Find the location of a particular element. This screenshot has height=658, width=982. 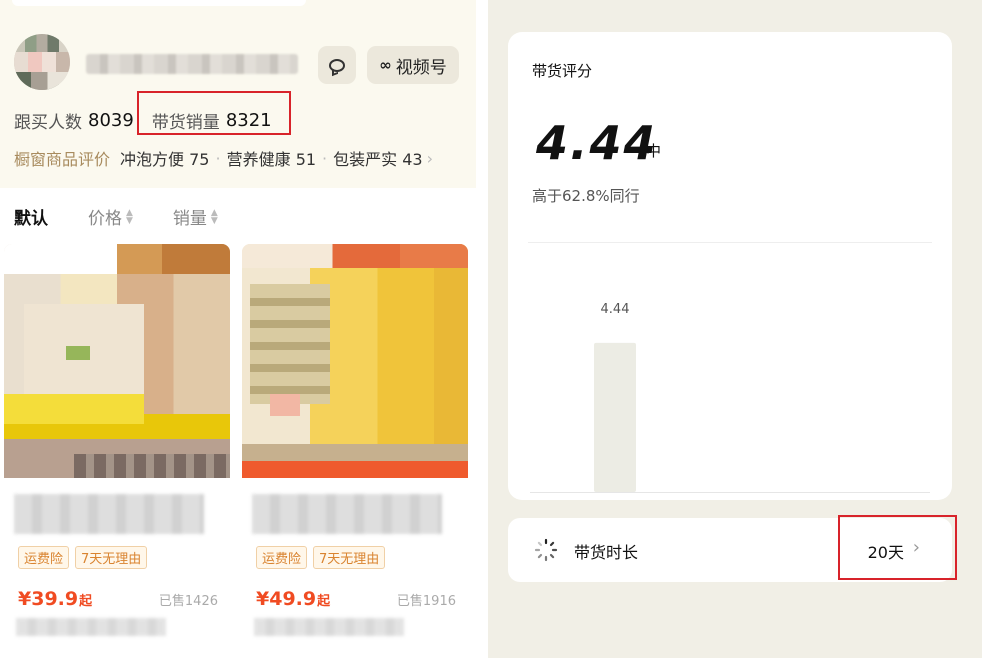

product-card: 运费险 7天无理由 ¥39.9起 已售1426 is located at coordinates (117, 451).